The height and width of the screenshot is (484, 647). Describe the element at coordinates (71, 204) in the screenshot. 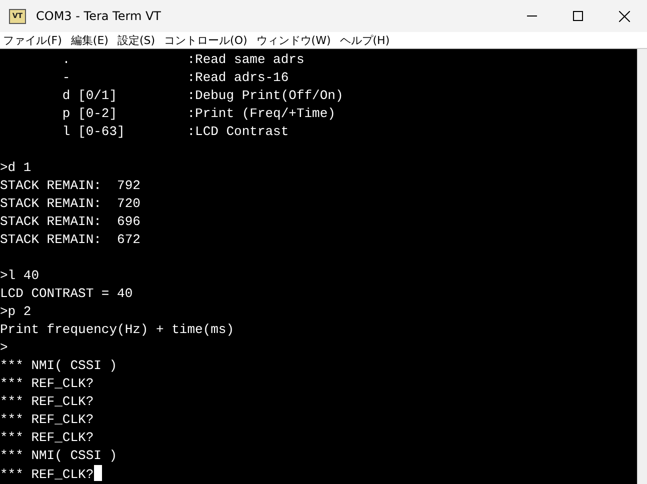

I see `terminal-line: STACK REMAIN: 720` at that location.